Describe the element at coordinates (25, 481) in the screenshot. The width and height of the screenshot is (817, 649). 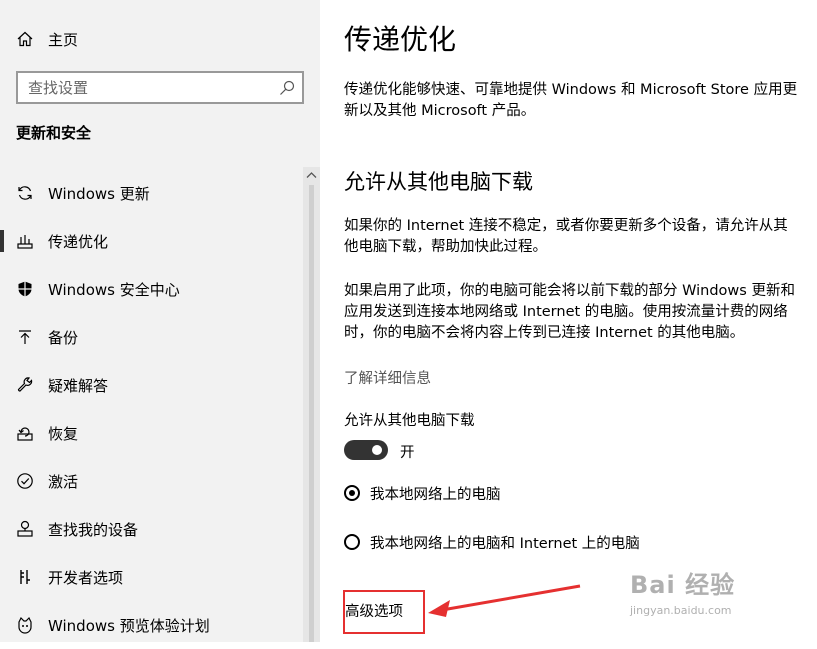
I see `check-circle-icon` at that location.